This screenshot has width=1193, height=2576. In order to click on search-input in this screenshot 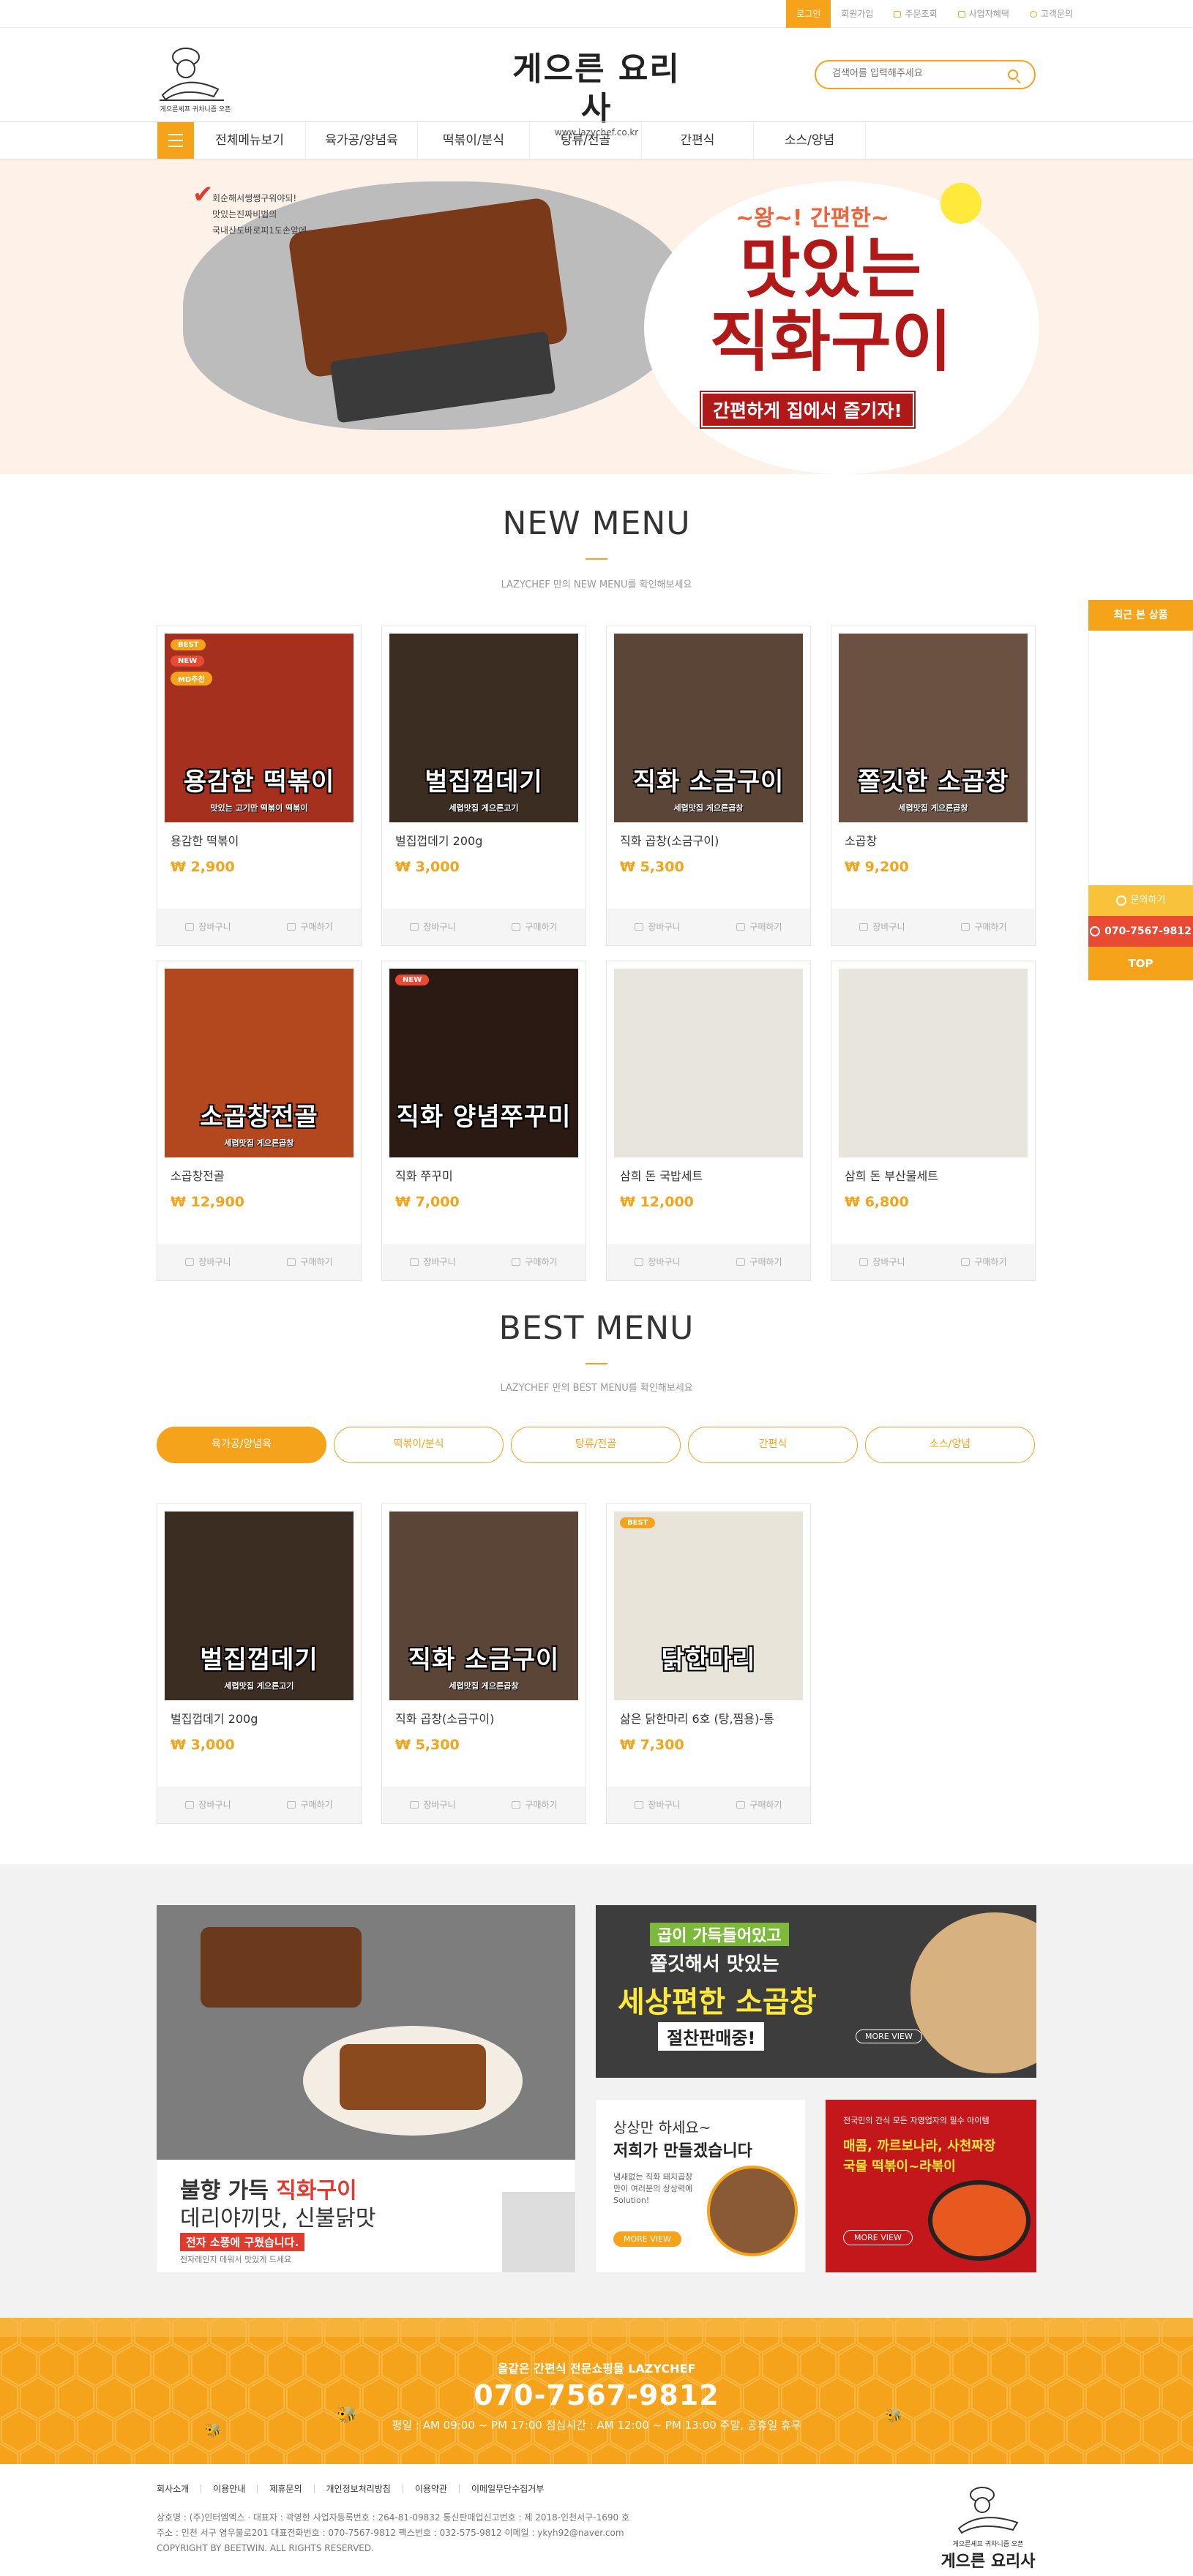, I will do `click(912, 73)`.